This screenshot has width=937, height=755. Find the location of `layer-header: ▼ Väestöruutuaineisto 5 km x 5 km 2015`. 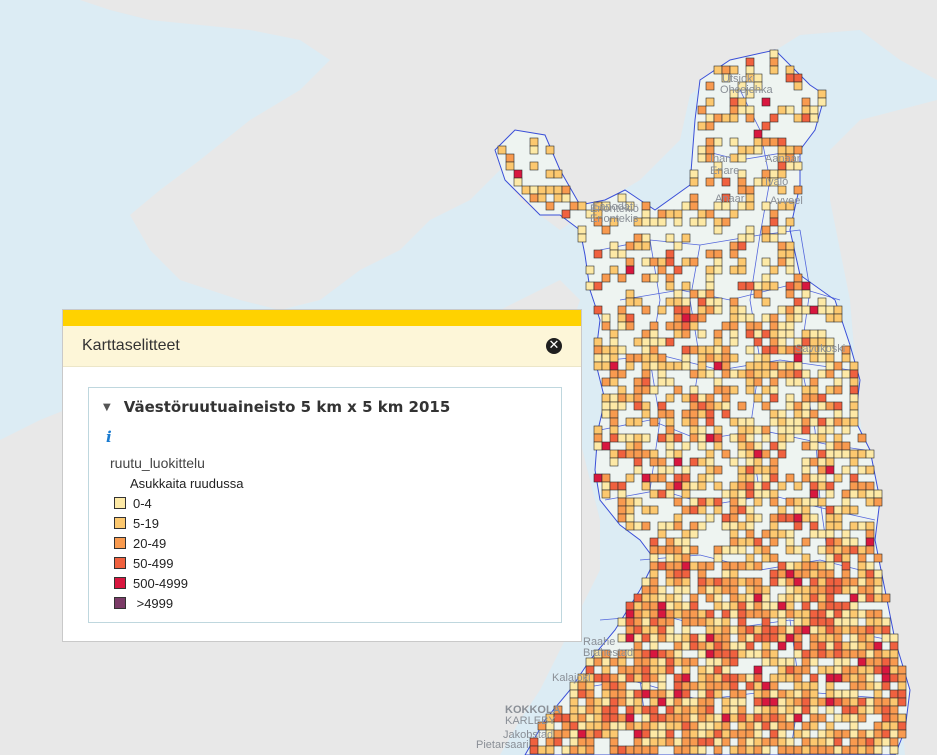

layer-header: ▼ Väestöruutuaineisto 5 km x 5 km 2015 is located at coordinates (325, 402).